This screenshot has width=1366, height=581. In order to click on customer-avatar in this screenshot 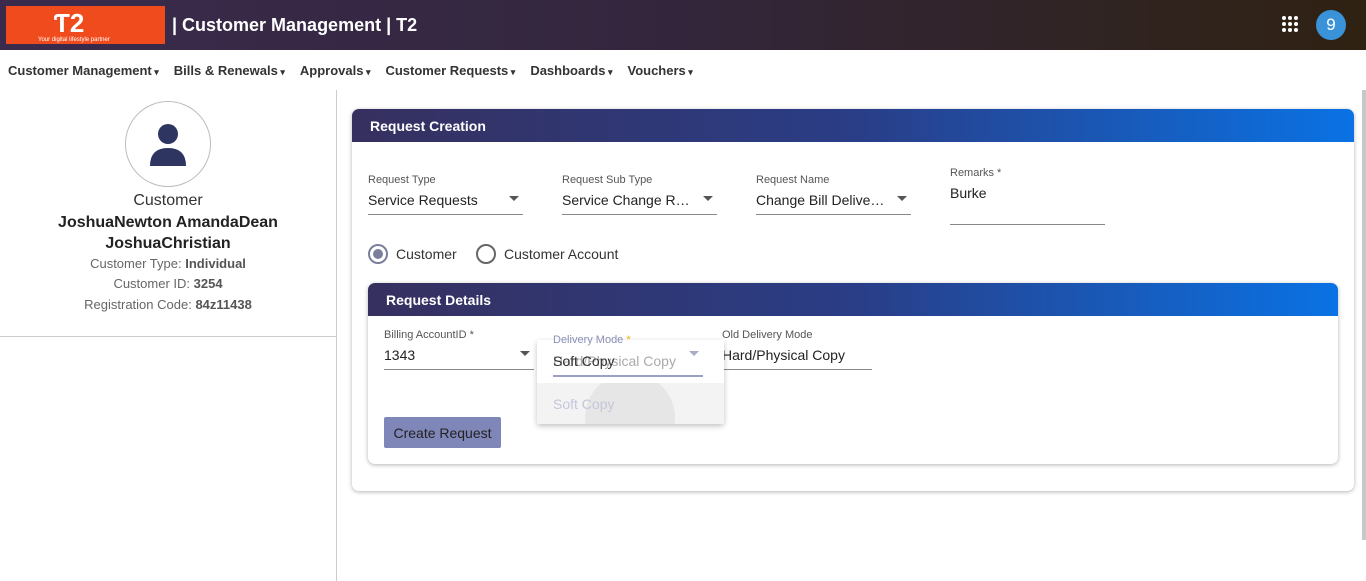, I will do `click(168, 144)`.